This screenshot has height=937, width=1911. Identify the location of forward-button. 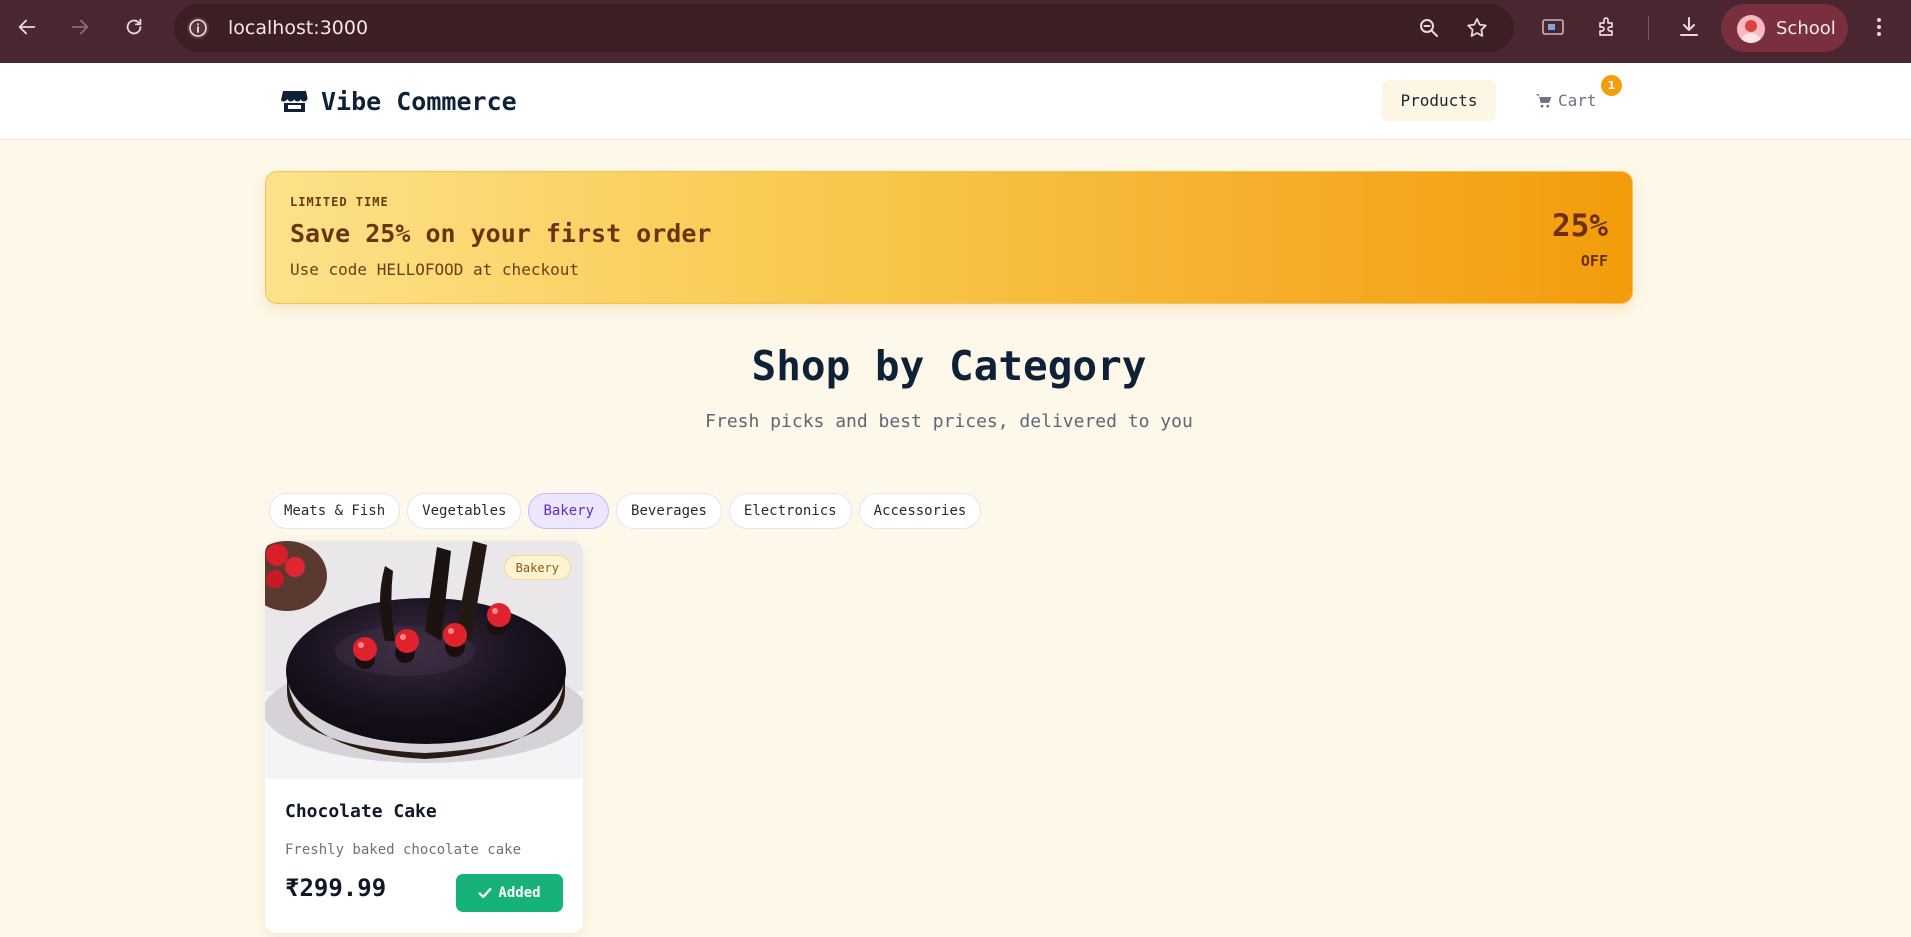
(80, 27).